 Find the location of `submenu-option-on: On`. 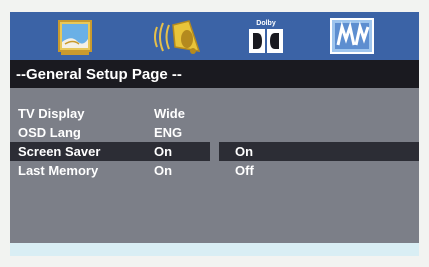

submenu-option-on: On is located at coordinates (319, 151).